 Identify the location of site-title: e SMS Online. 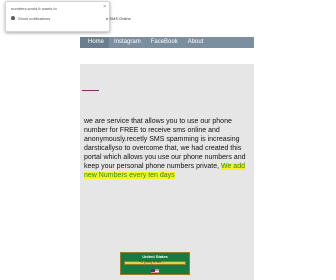
(118, 18).